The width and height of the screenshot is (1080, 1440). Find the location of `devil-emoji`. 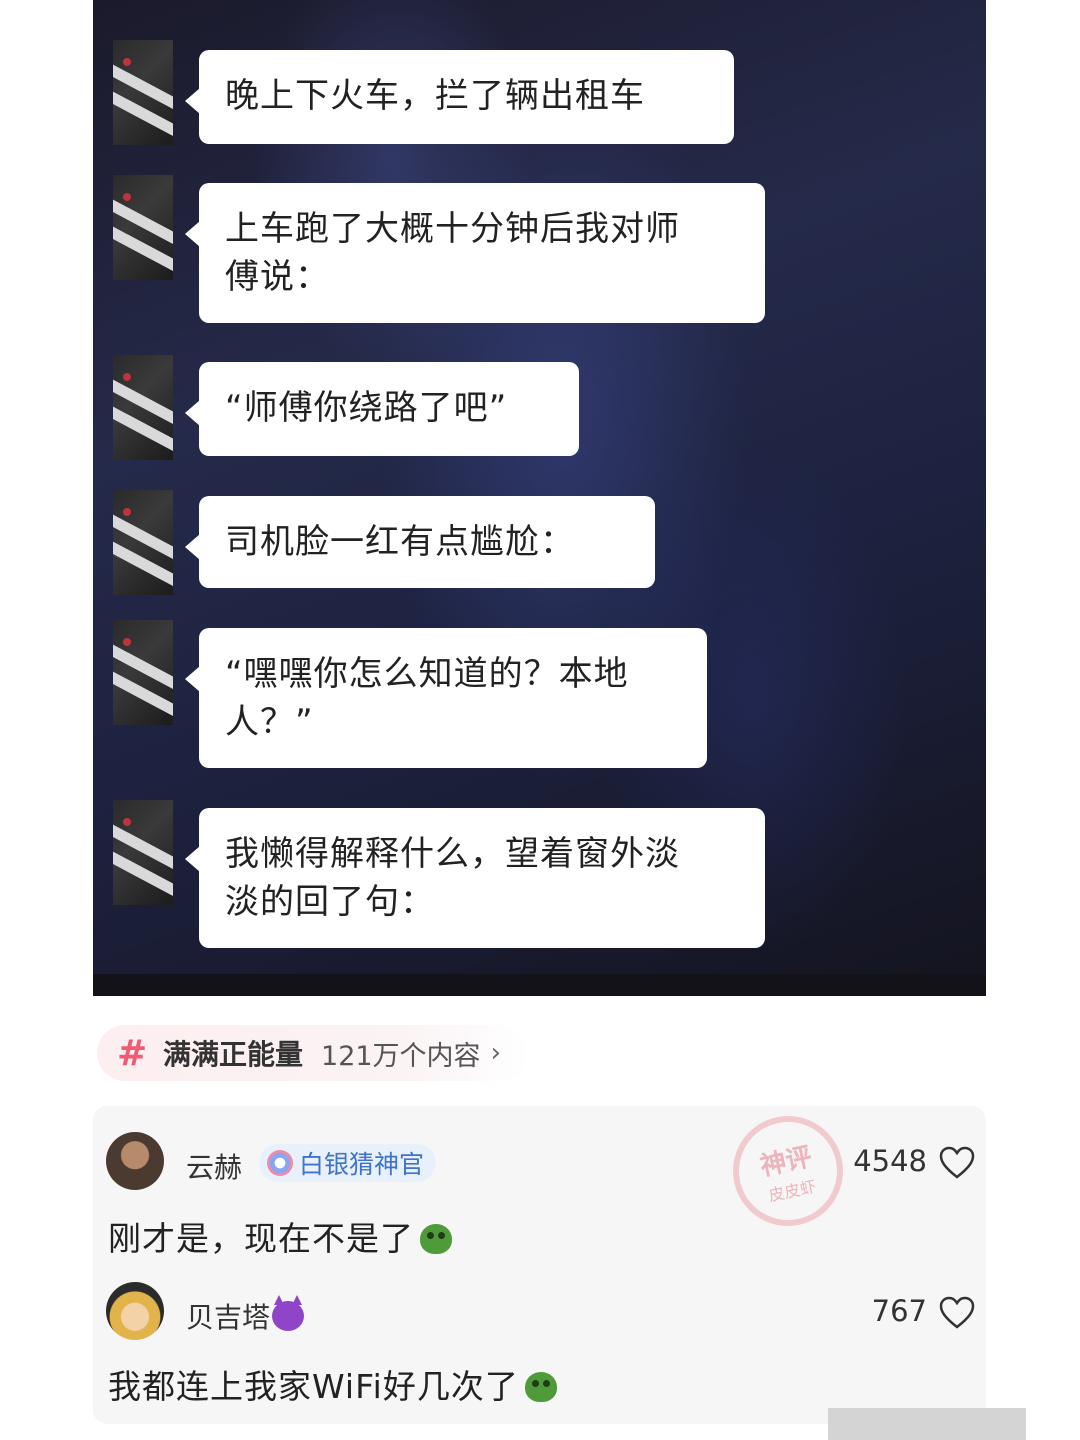

devil-emoji is located at coordinates (288, 1313).